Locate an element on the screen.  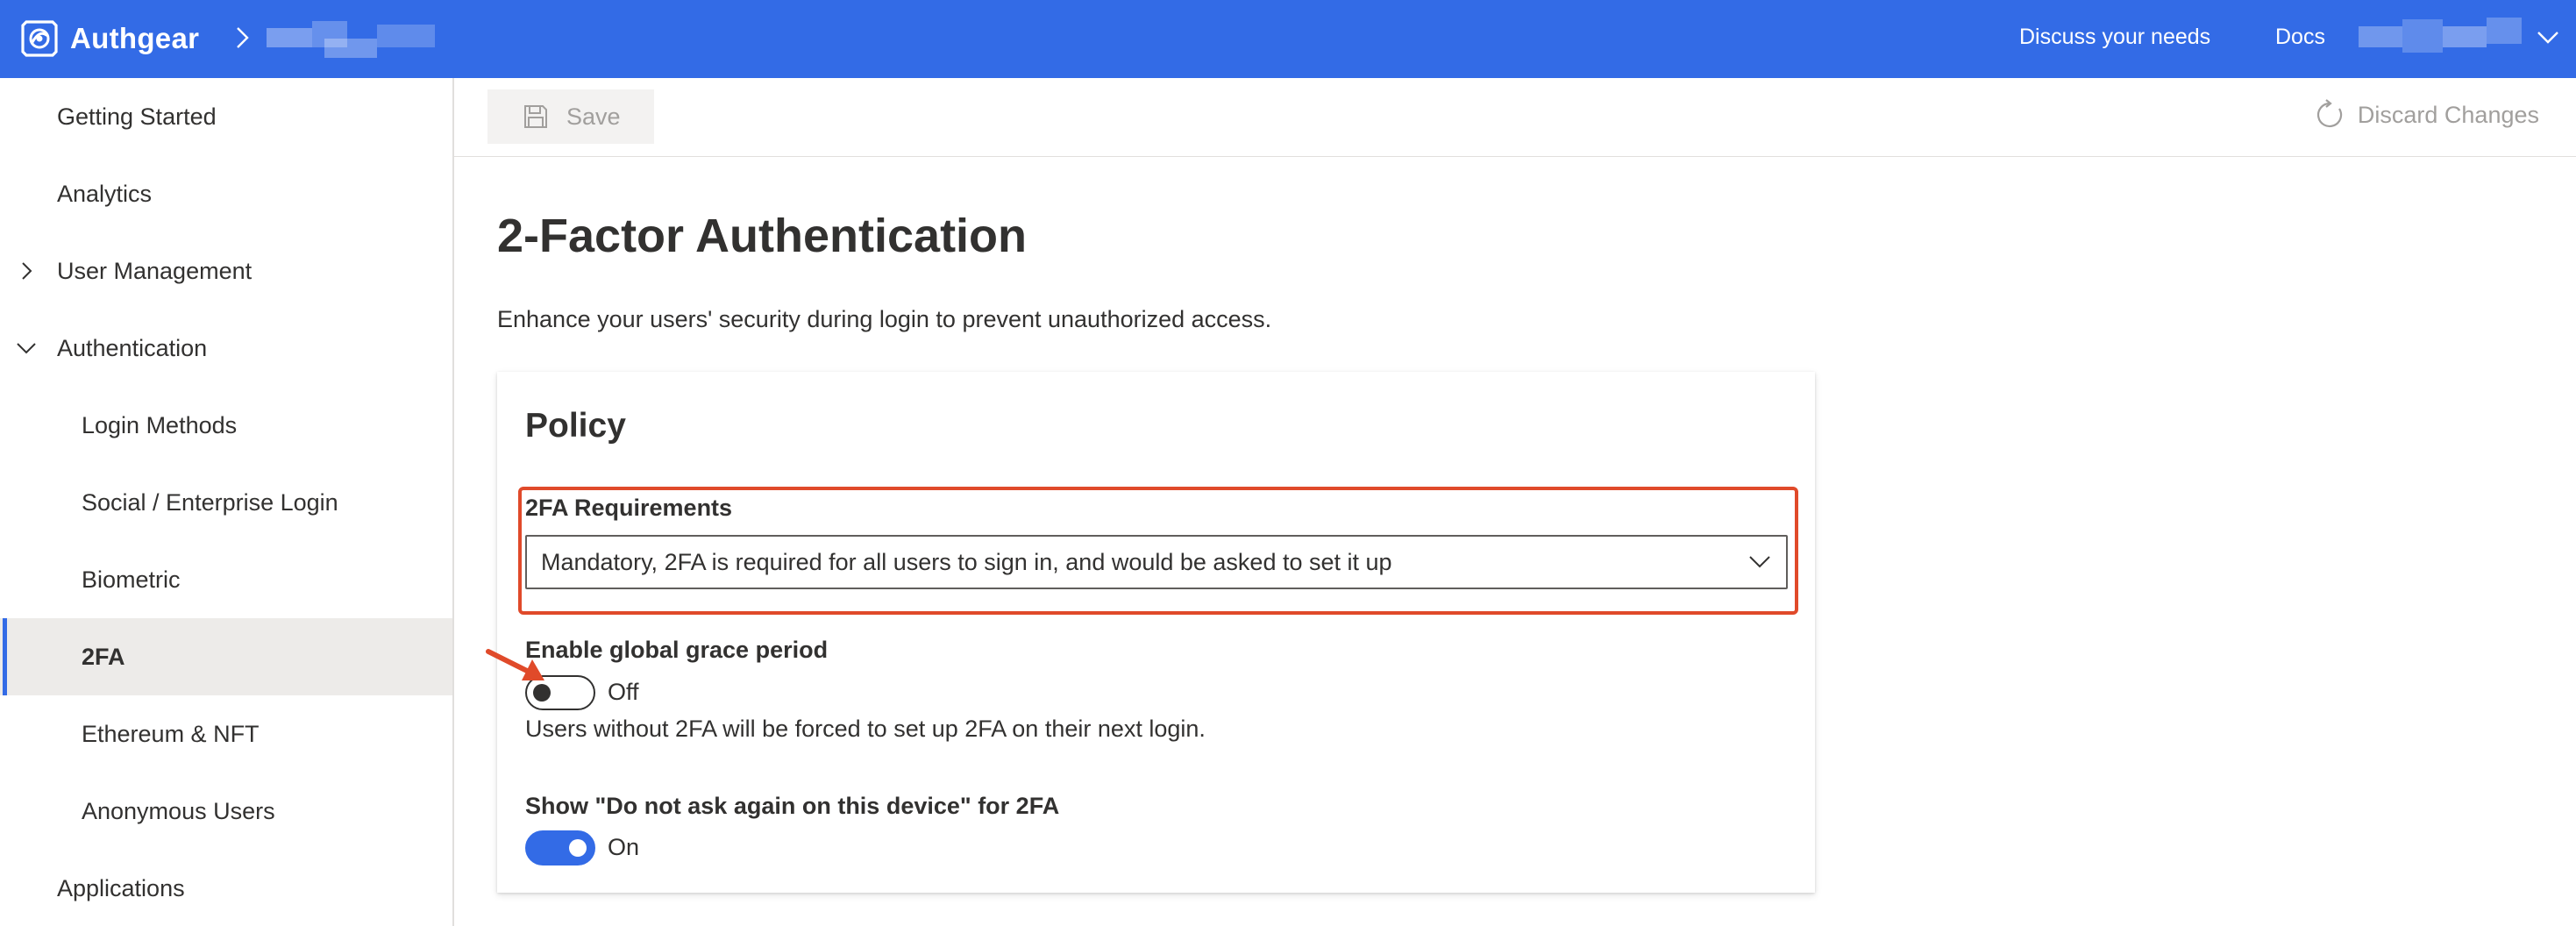
authgear-logo-icon is located at coordinates (39, 39).